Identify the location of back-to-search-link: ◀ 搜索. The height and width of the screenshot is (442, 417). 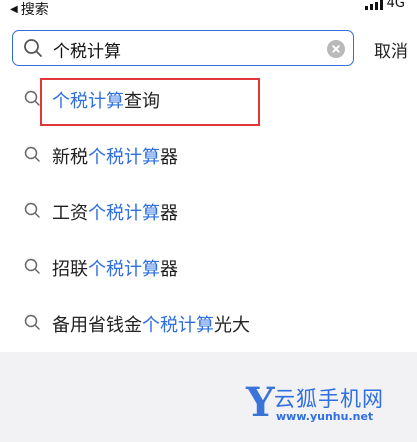
(29, 10).